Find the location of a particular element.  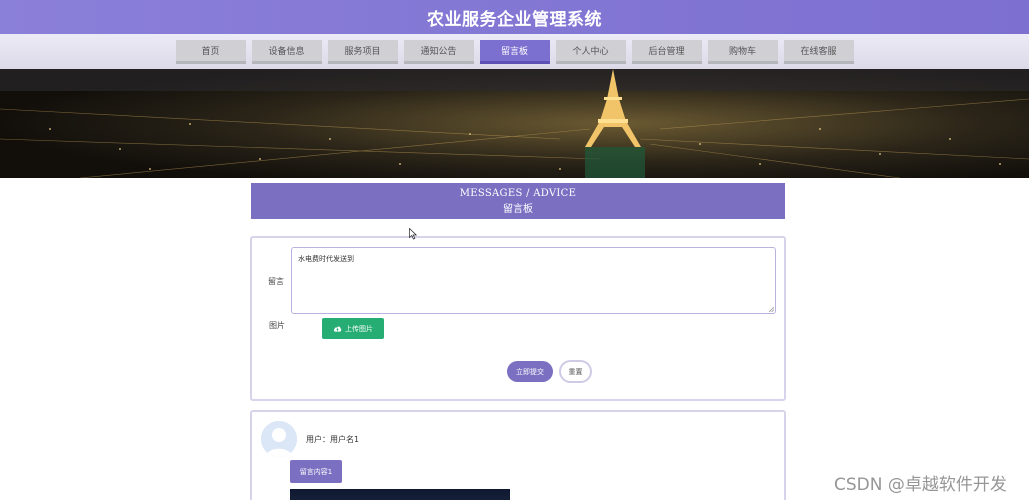

main-nav: 首页 设备信息 服务项目 通知公告 留言板 个人中心 后台管理 购物车 在线客服 is located at coordinates (514, 51).